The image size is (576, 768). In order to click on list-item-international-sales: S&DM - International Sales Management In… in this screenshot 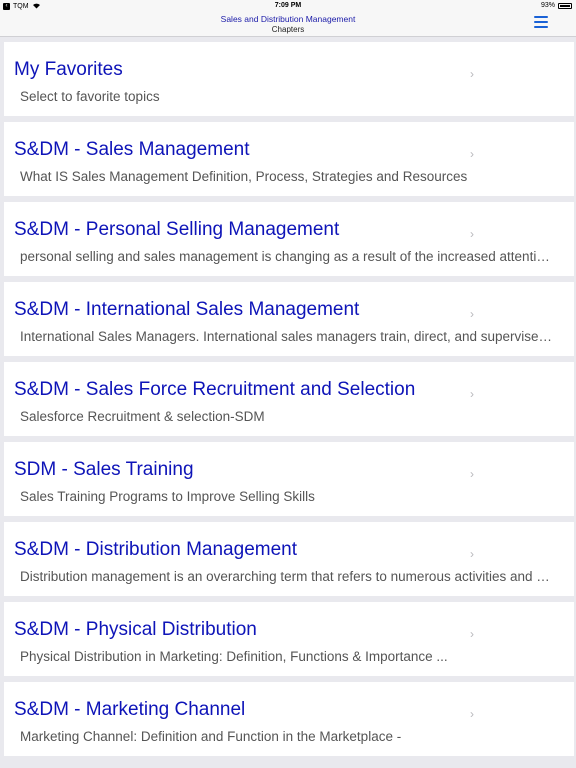, I will do `click(289, 319)`.